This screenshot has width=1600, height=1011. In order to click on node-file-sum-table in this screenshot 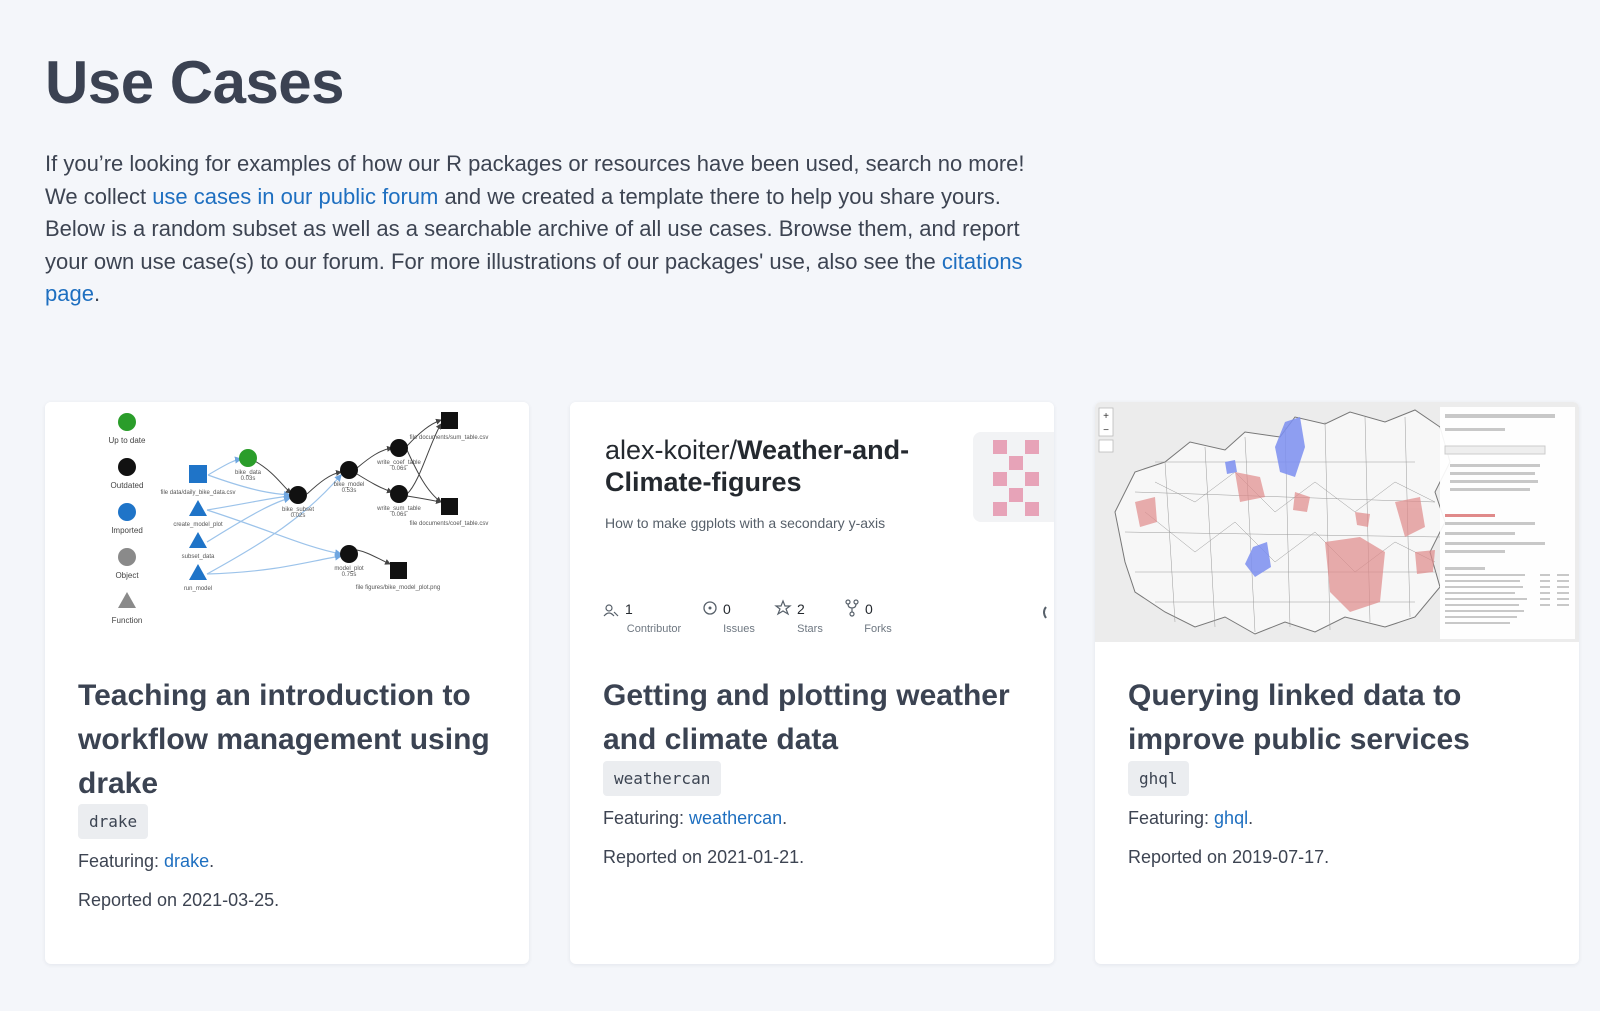, I will do `click(449, 420)`.